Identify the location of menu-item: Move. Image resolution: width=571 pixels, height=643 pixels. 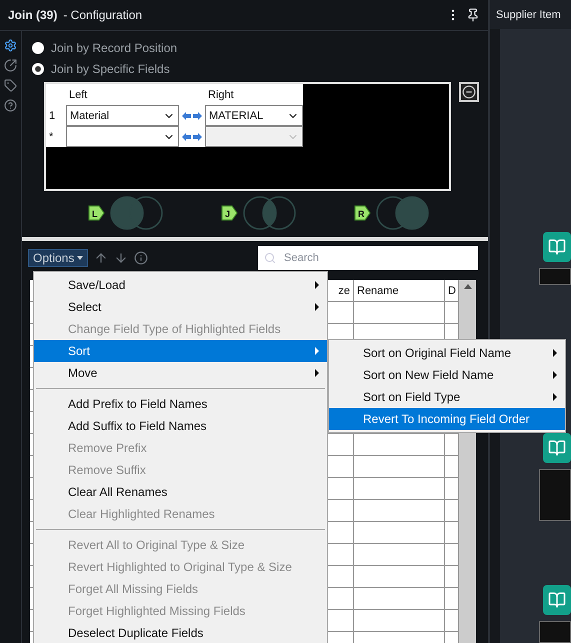
(180, 373).